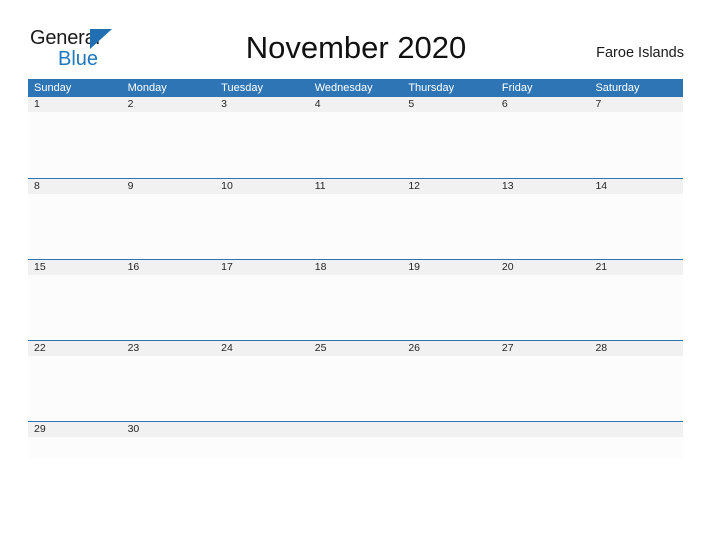 The width and height of the screenshot is (712, 550). I want to click on page-header: General Blue November 2020 Faroe Islands, so click(356, 39).